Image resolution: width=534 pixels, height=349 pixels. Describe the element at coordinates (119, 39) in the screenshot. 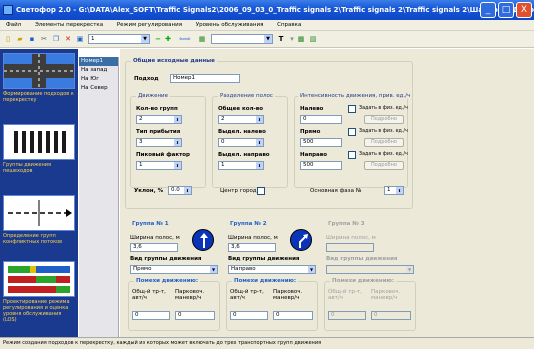

I see `scale-combo: 1 ▼` at that location.